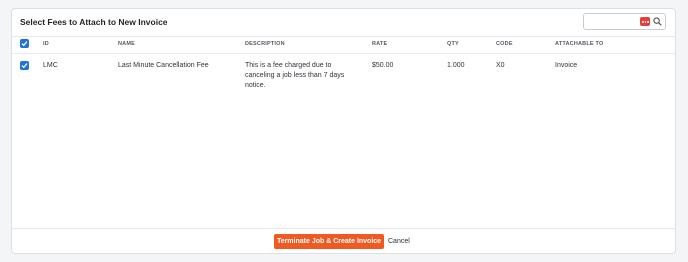  I want to click on column-header-code: CODE, so click(504, 44).